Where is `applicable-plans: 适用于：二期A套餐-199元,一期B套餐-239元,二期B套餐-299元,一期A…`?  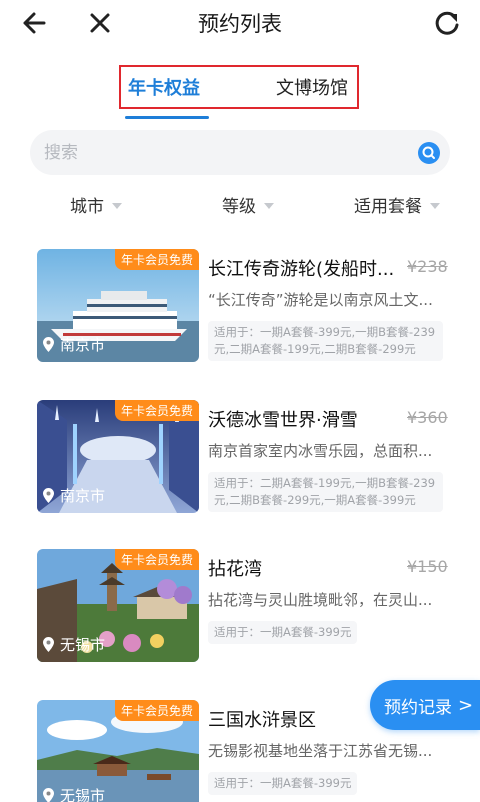
applicable-plans: 适用于：二期A套餐-199元,一期B套餐-239元,二期B套餐-299元,一期A… is located at coordinates (325, 492).